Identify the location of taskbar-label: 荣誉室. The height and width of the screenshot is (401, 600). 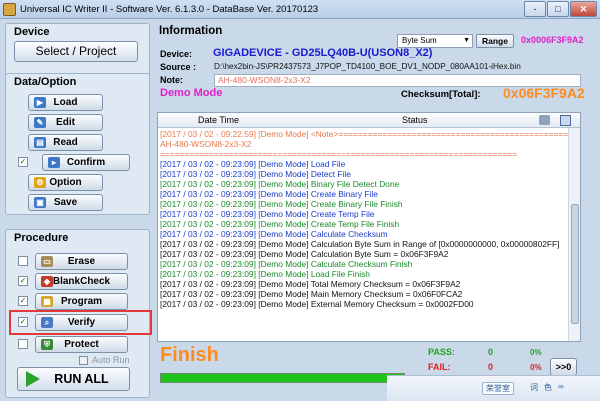
(498, 388).